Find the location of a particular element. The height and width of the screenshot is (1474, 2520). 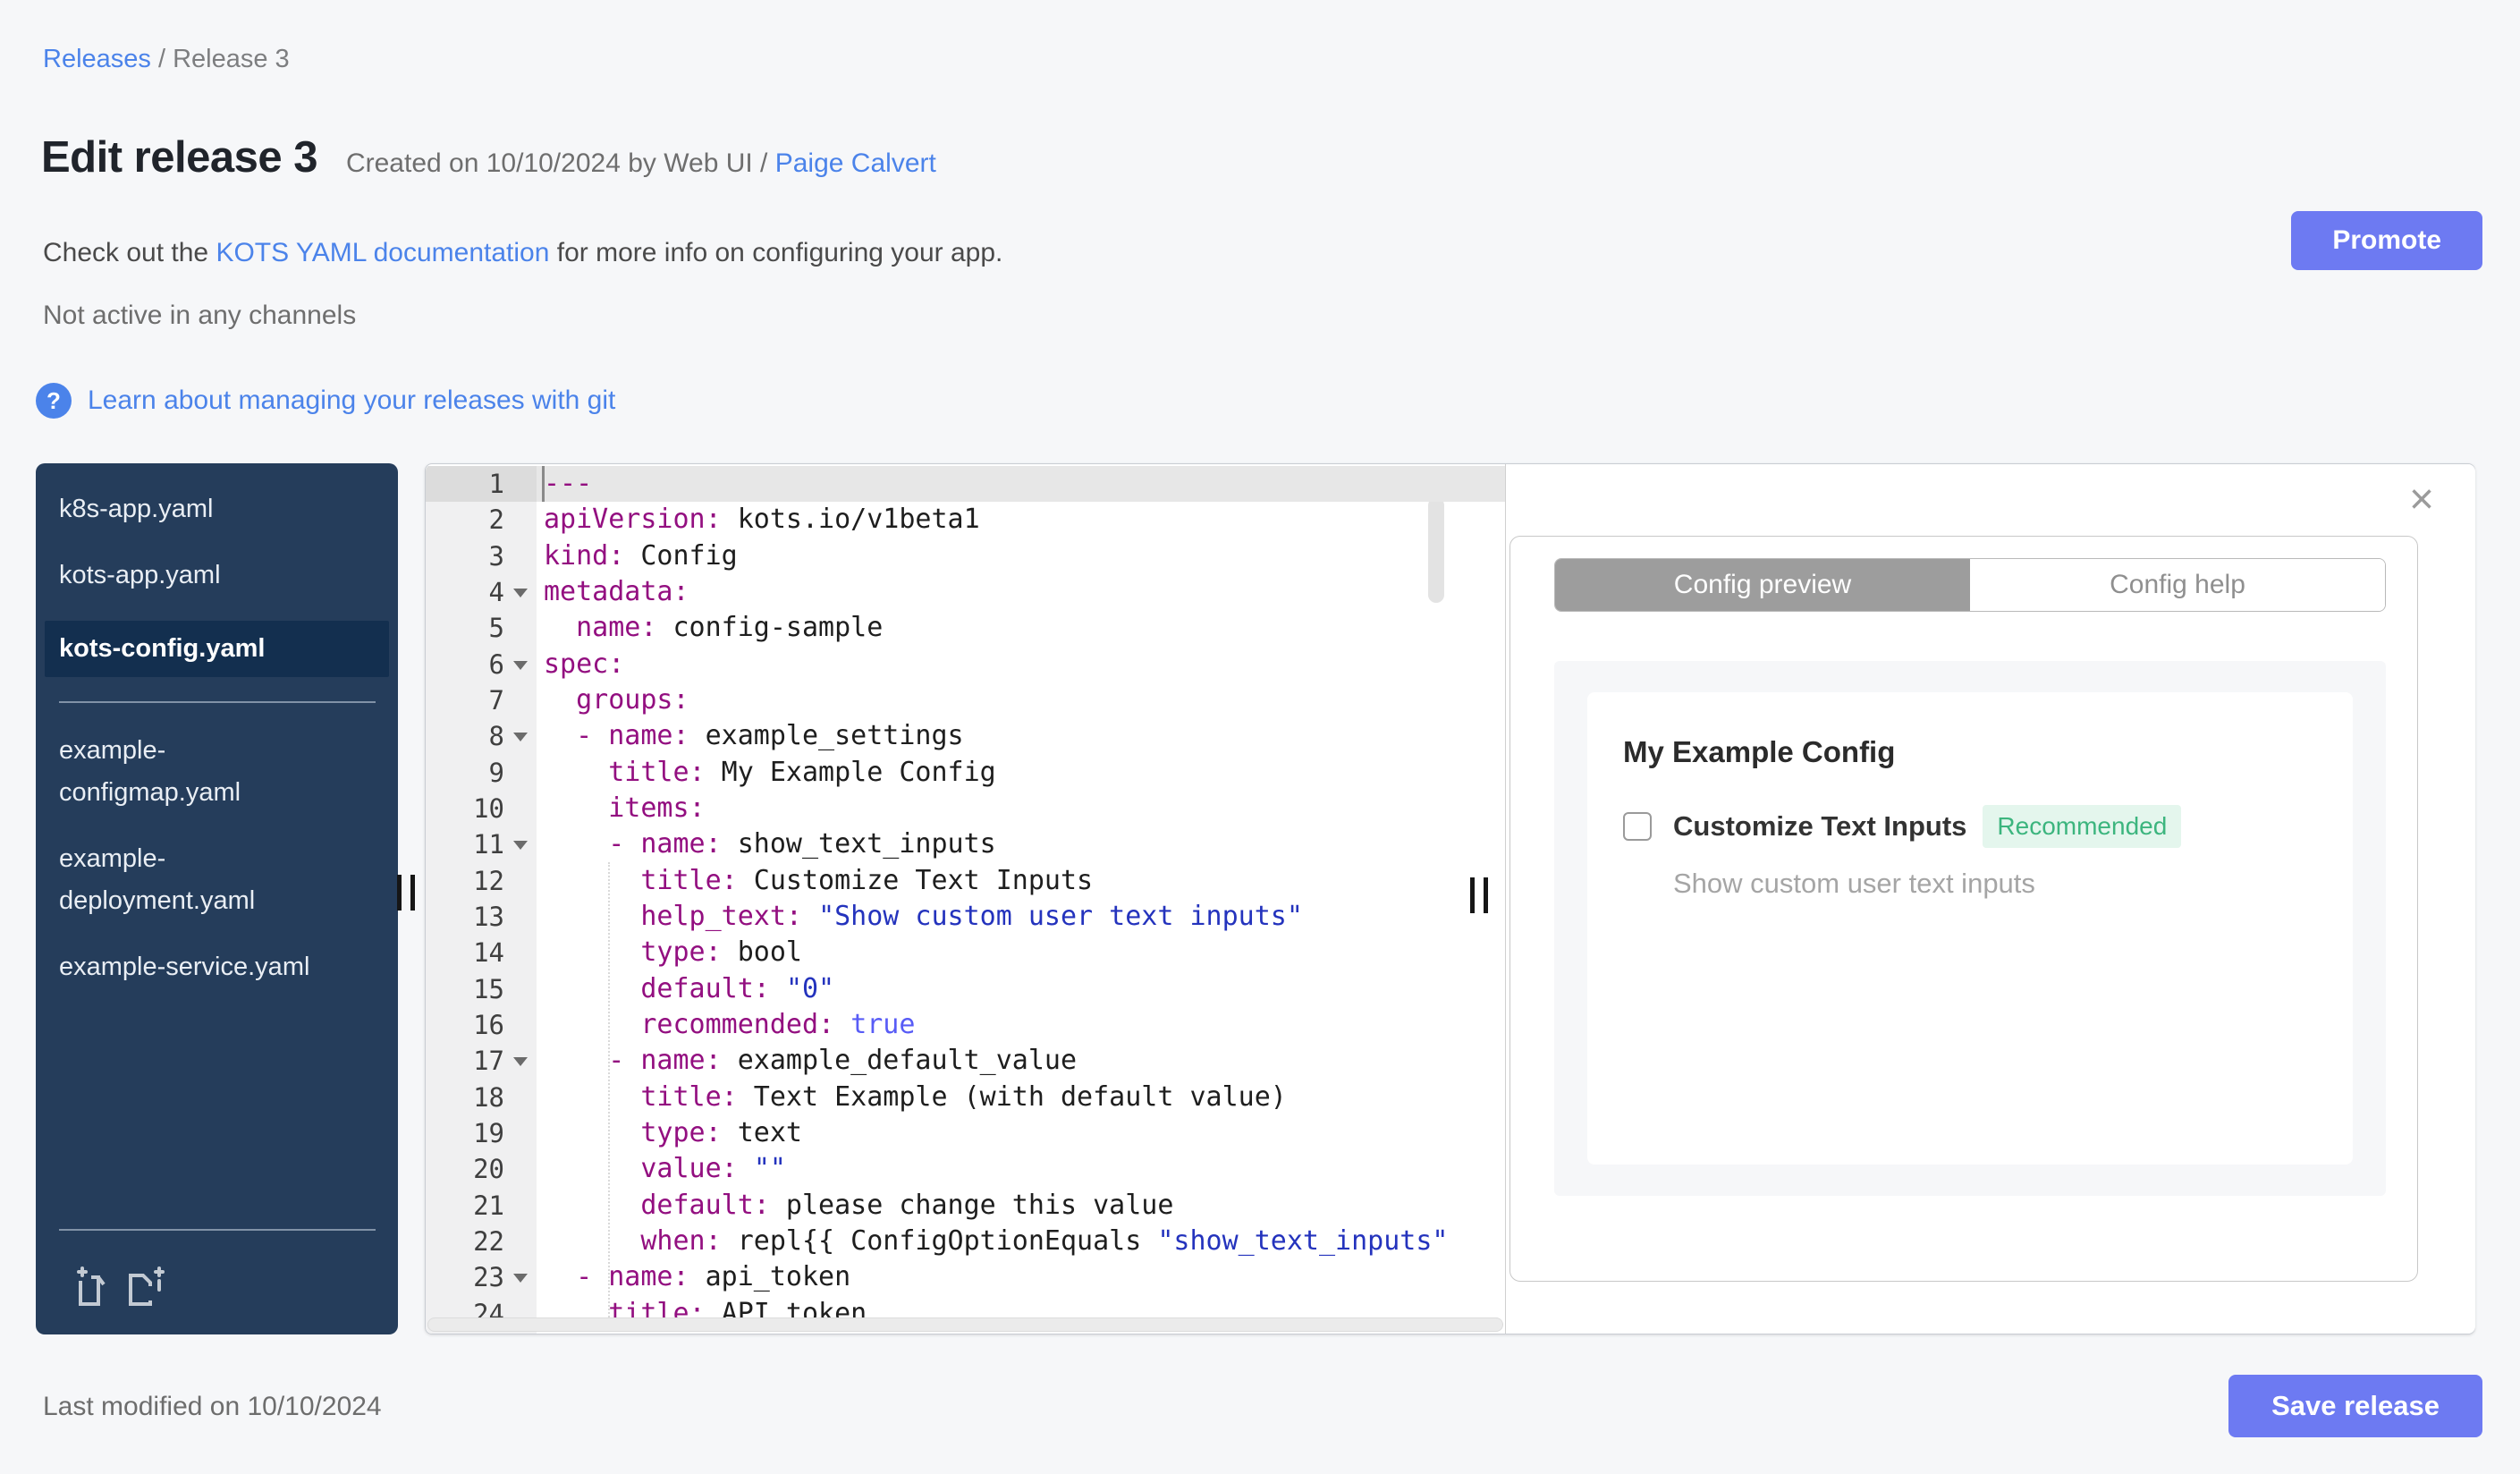

kots-docs-link: KOTS YAML documentation is located at coordinates (382, 252).